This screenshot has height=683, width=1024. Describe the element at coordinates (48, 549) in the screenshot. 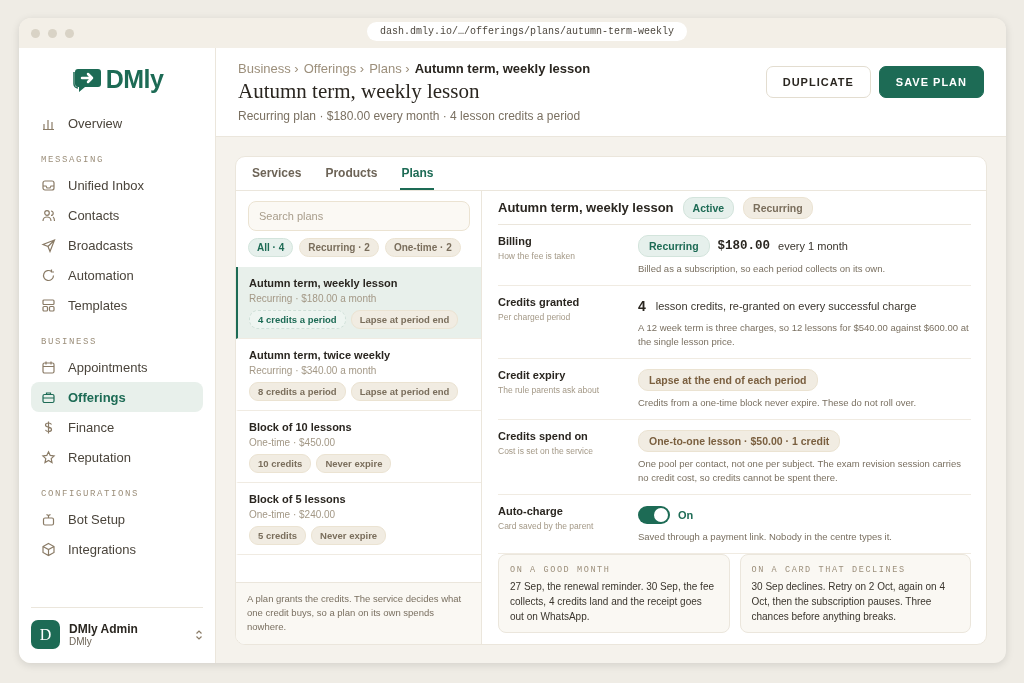

I see `cube-icon` at that location.